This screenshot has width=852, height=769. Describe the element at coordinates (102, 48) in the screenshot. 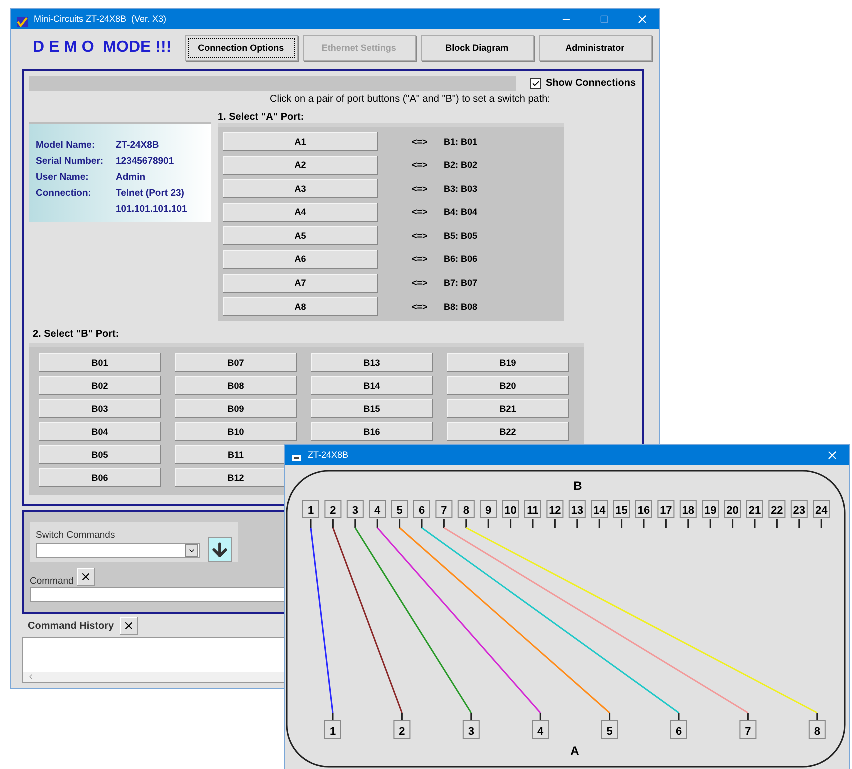

I see `demo-mode-label: D E M O MODE !!!` at that location.